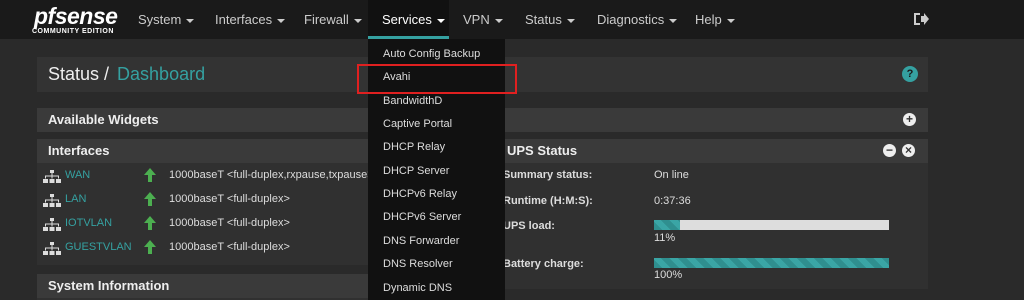 Image resolution: width=1024 pixels, height=300 pixels. What do you see at coordinates (908, 150) in the screenshot?
I see `close-widget-icon: ×` at bounding box center [908, 150].